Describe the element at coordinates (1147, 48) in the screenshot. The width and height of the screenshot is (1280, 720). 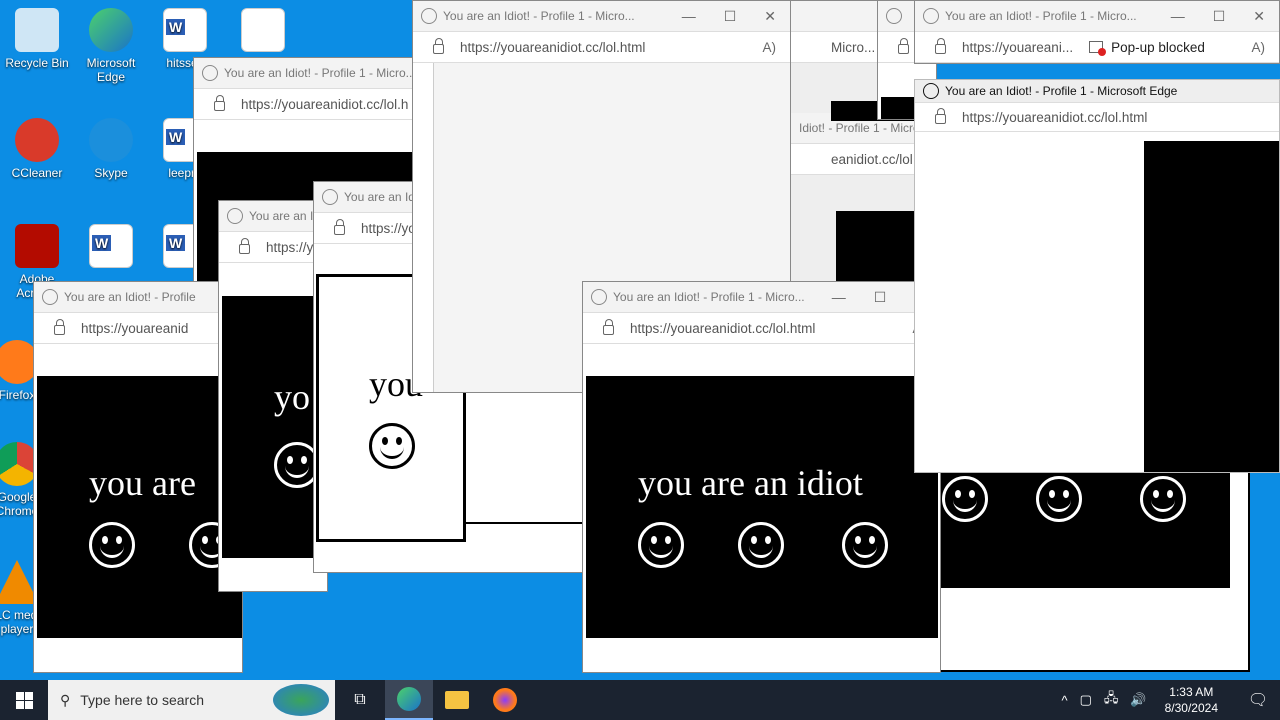
I see `popup-blocked-button: Pop-up blocked` at that location.